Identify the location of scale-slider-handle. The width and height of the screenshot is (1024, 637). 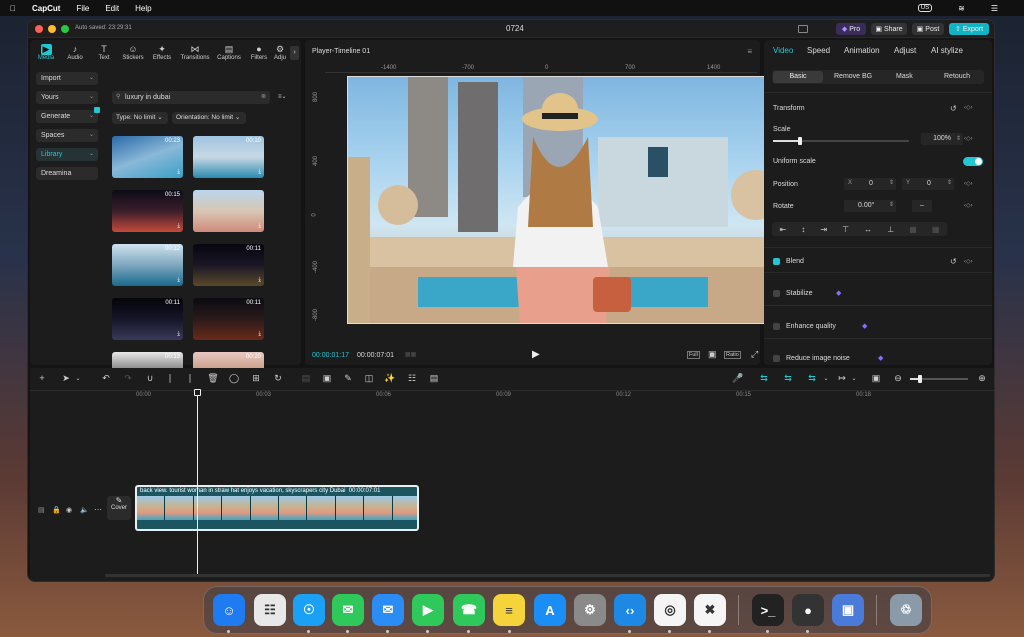
(800, 141).